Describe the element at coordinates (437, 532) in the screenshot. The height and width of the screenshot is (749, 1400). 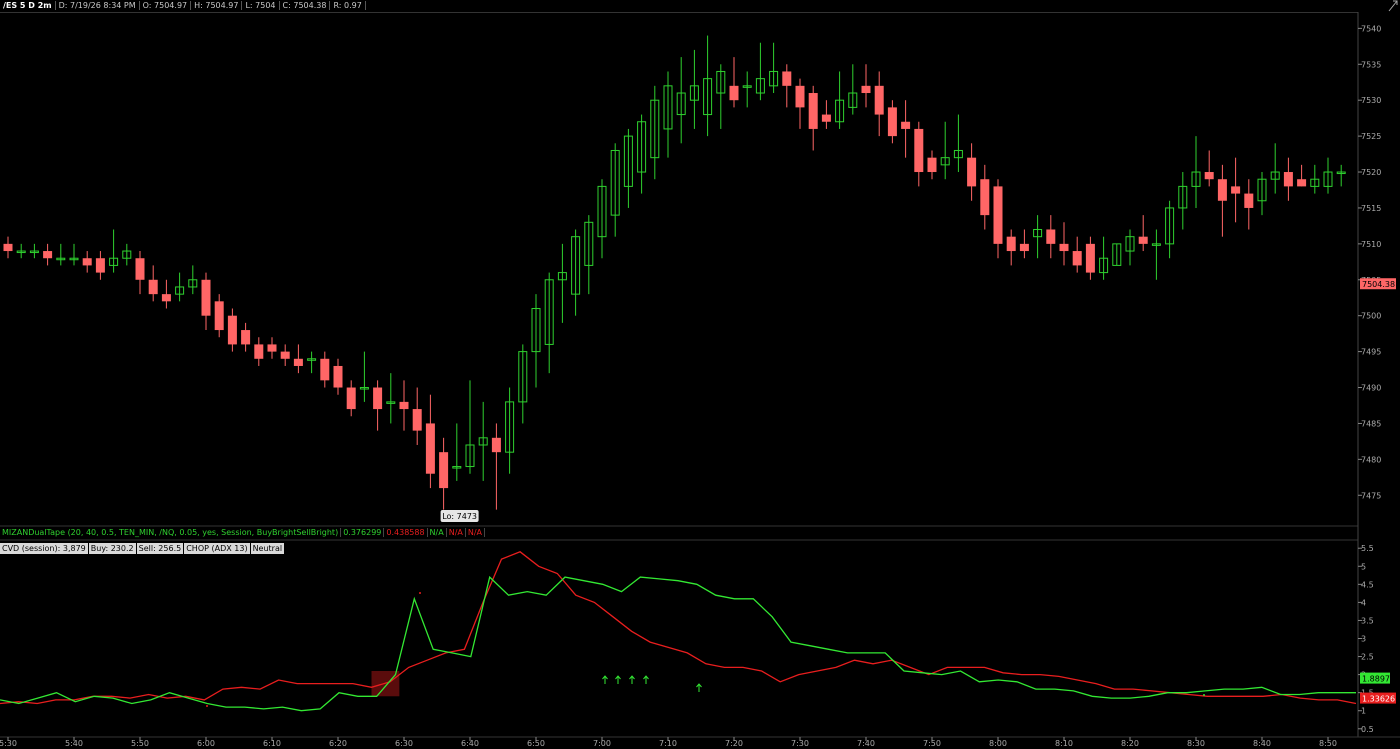
I see `study-na-1: N/A` at that location.